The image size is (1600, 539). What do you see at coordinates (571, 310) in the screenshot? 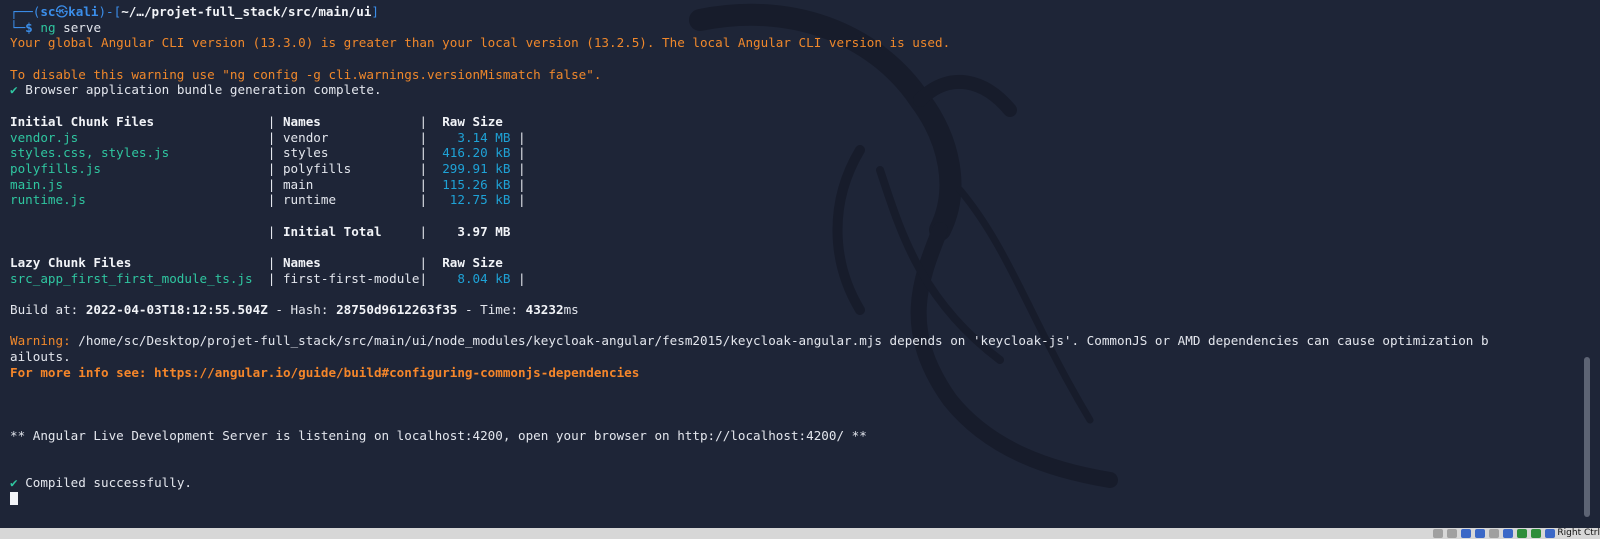
I see `build-time-unit: ms` at bounding box center [571, 310].